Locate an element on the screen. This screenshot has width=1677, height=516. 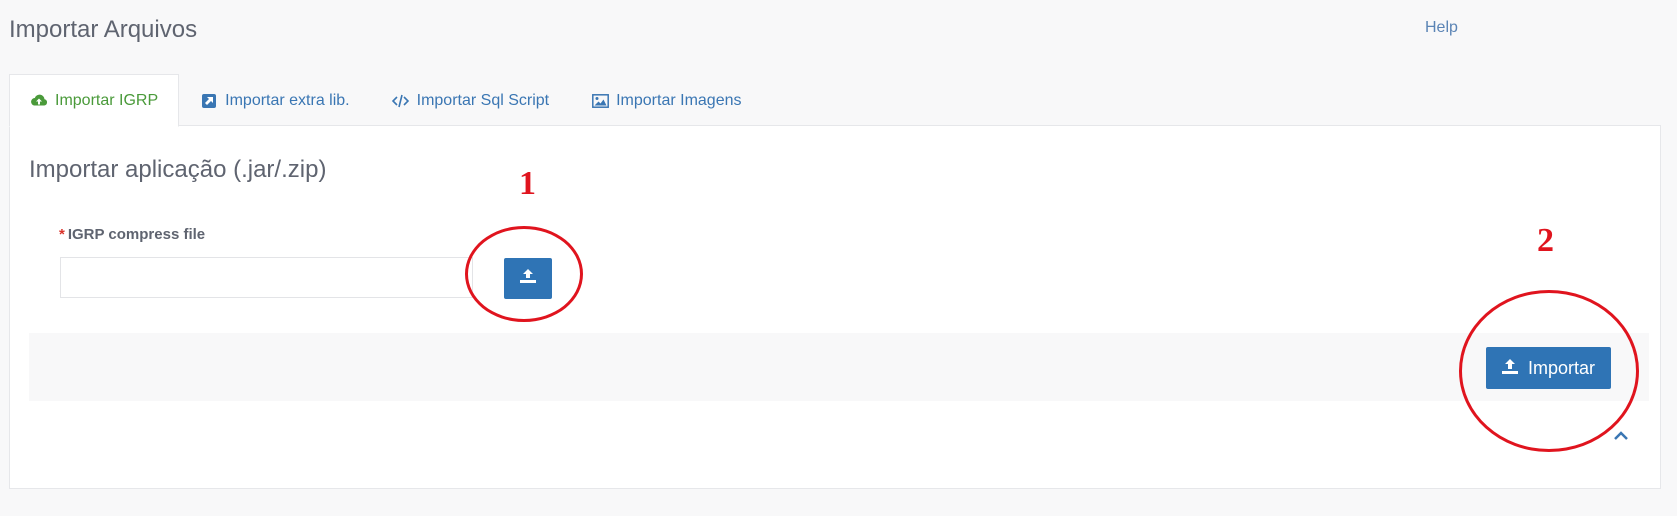
field-label-text: IGRP compress file is located at coordinates (136, 234).